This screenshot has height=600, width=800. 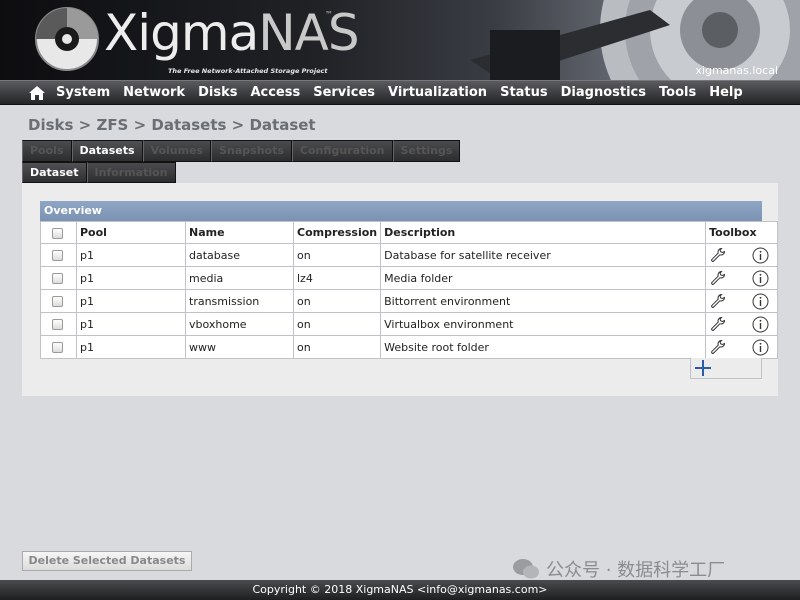 I want to click on select-all-cell, so click(x=58, y=232).